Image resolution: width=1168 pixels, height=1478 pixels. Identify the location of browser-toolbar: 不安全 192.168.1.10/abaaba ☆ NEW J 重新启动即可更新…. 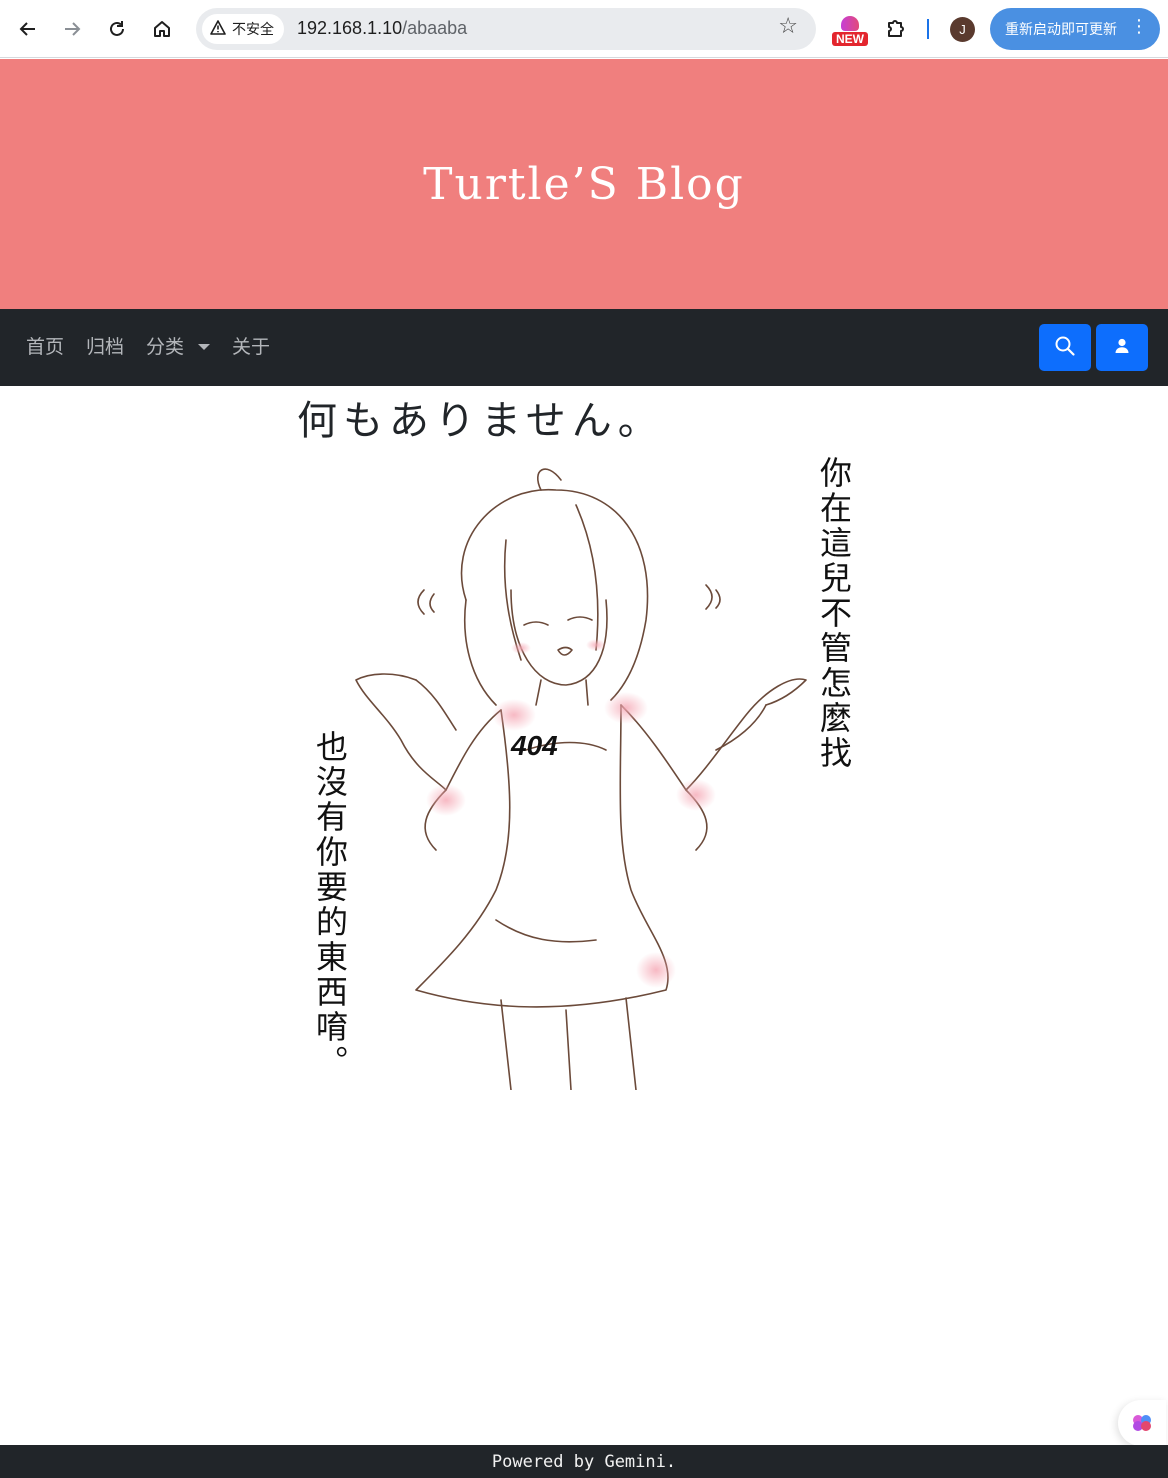
(584, 29).